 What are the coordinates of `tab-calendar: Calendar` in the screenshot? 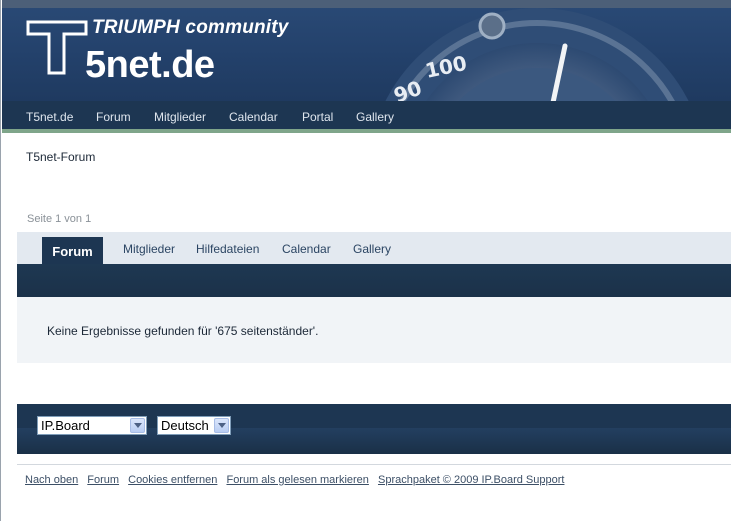 It's located at (306, 249).